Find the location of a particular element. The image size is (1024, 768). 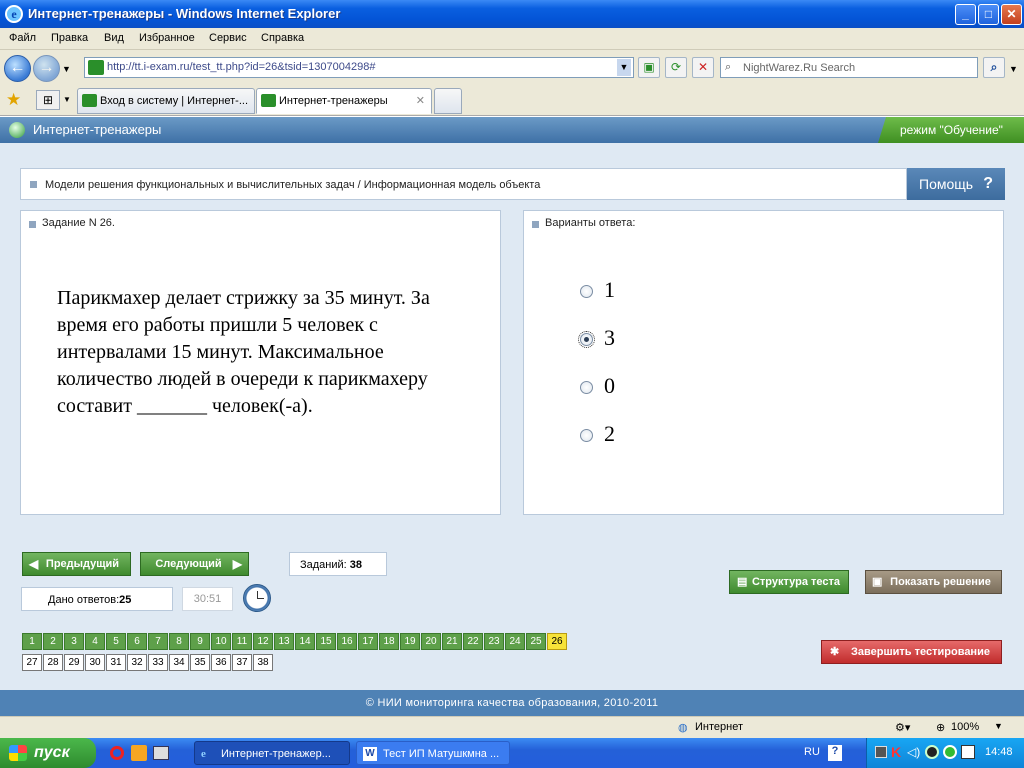

question-number-done: 16 is located at coordinates (347, 641).